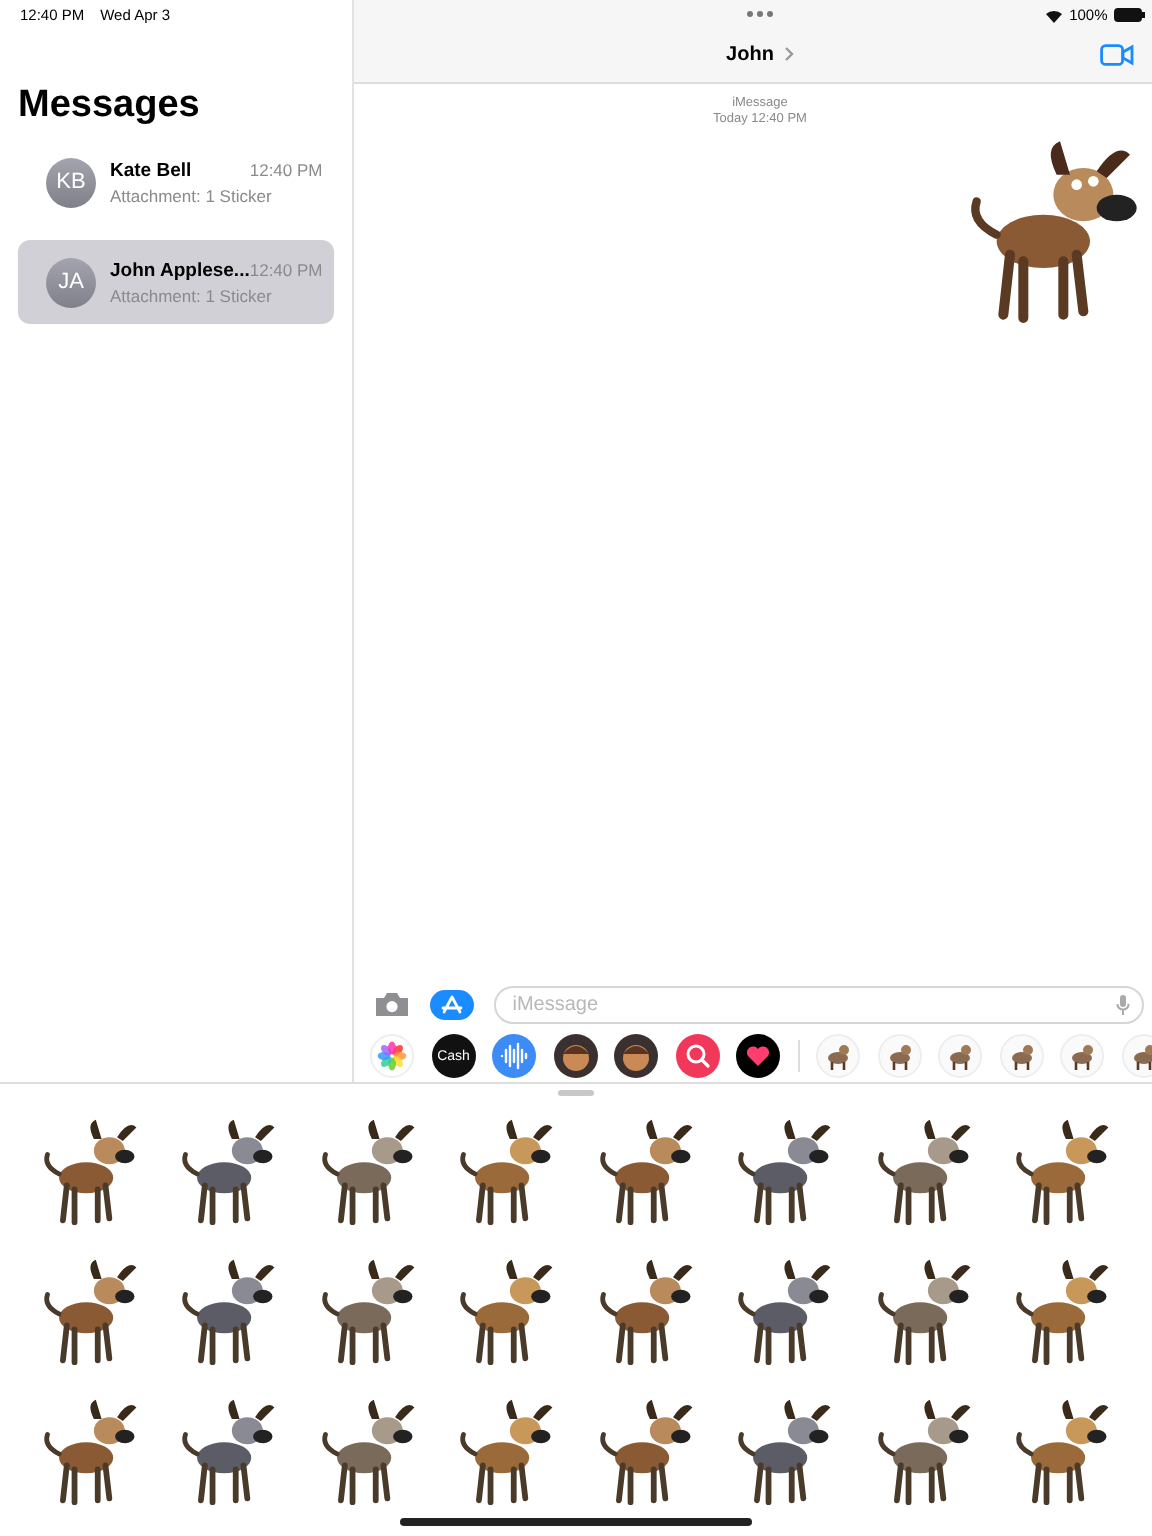 The height and width of the screenshot is (1536, 1152). Describe the element at coordinates (110, 106) in the screenshot. I see `sidebar-title: Messages` at that location.